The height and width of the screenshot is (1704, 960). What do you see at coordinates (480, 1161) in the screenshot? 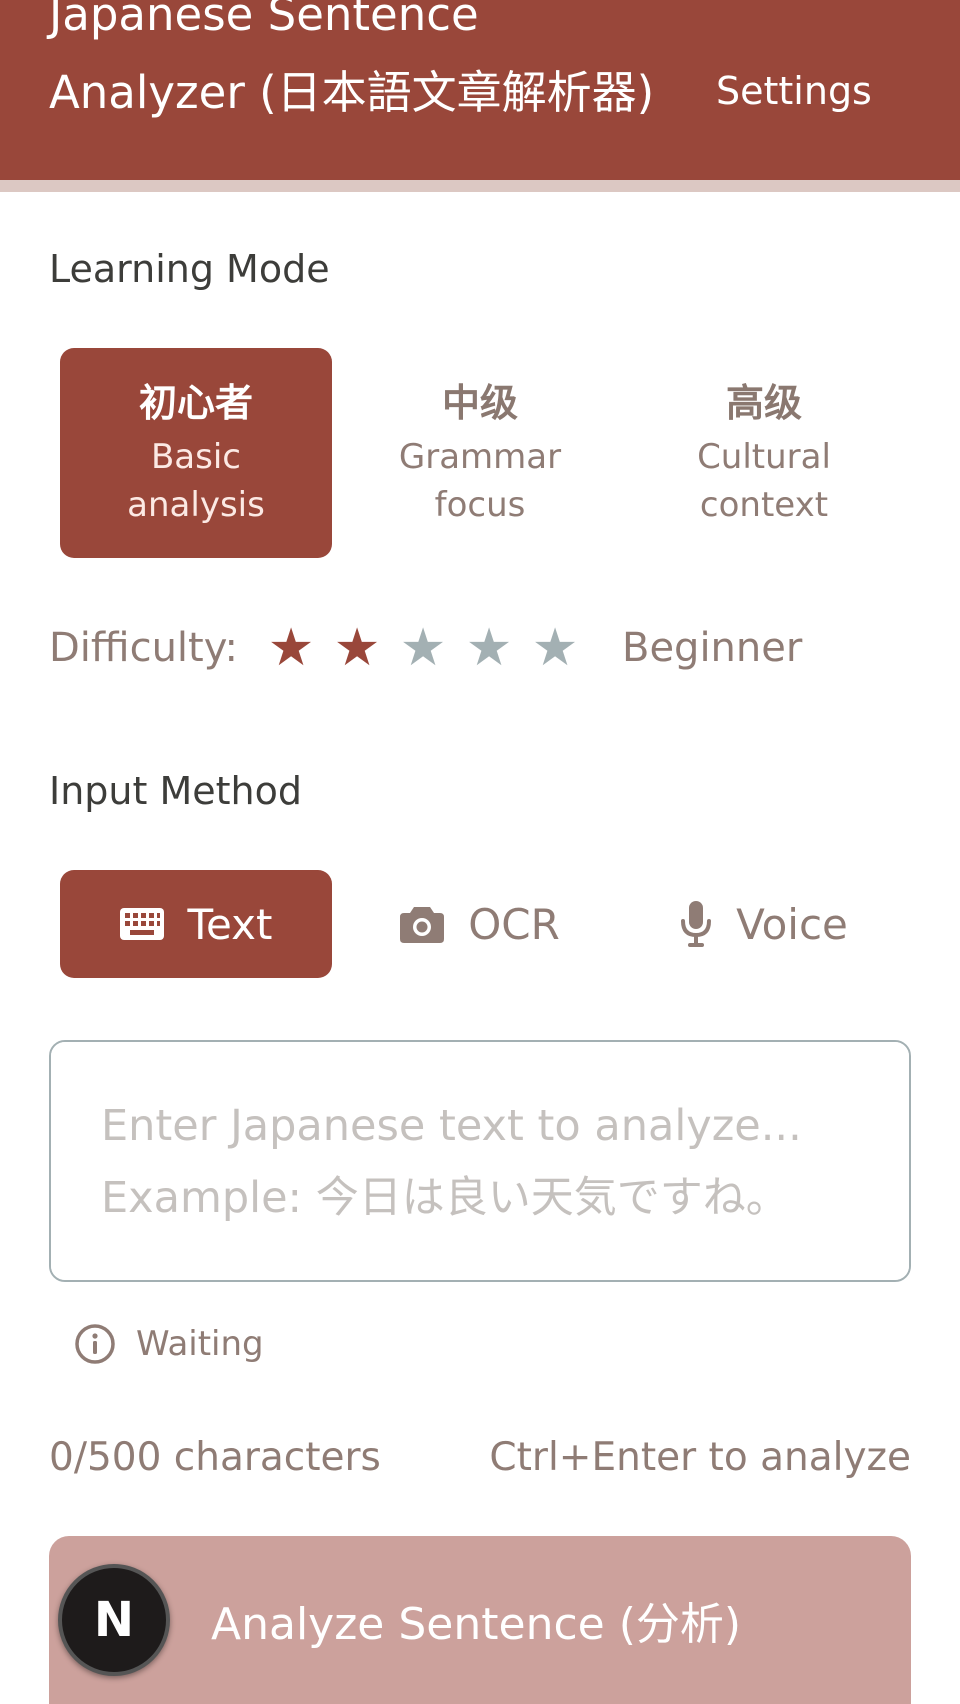
I see `japanese-text-input` at bounding box center [480, 1161].